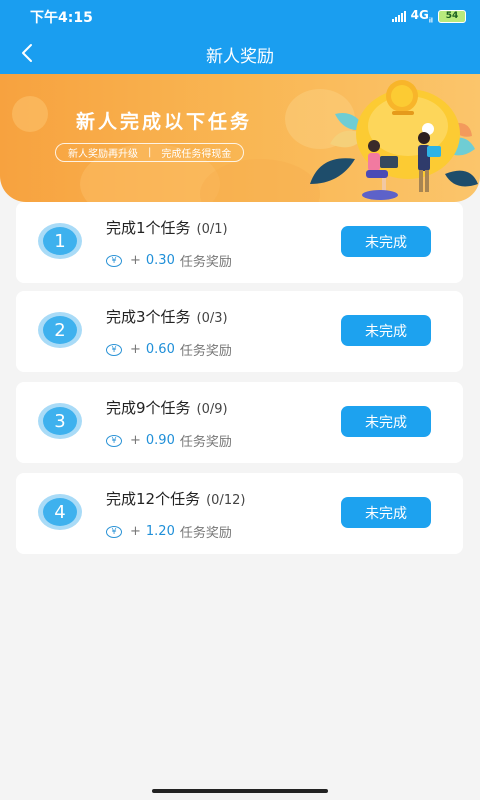 Image resolution: width=480 pixels, height=800 pixels. What do you see at coordinates (212, 318) in the screenshot?
I see `task-progress: (0/3)` at bounding box center [212, 318].